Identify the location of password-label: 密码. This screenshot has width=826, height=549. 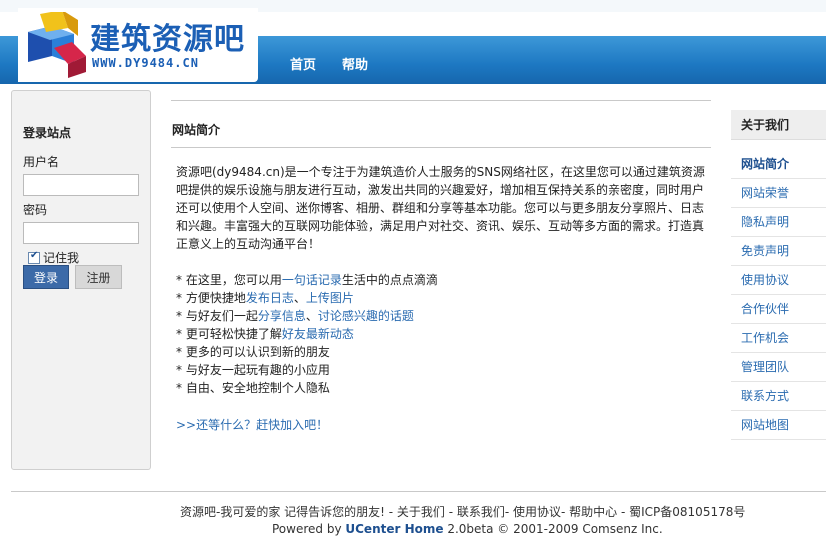
(35, 210).